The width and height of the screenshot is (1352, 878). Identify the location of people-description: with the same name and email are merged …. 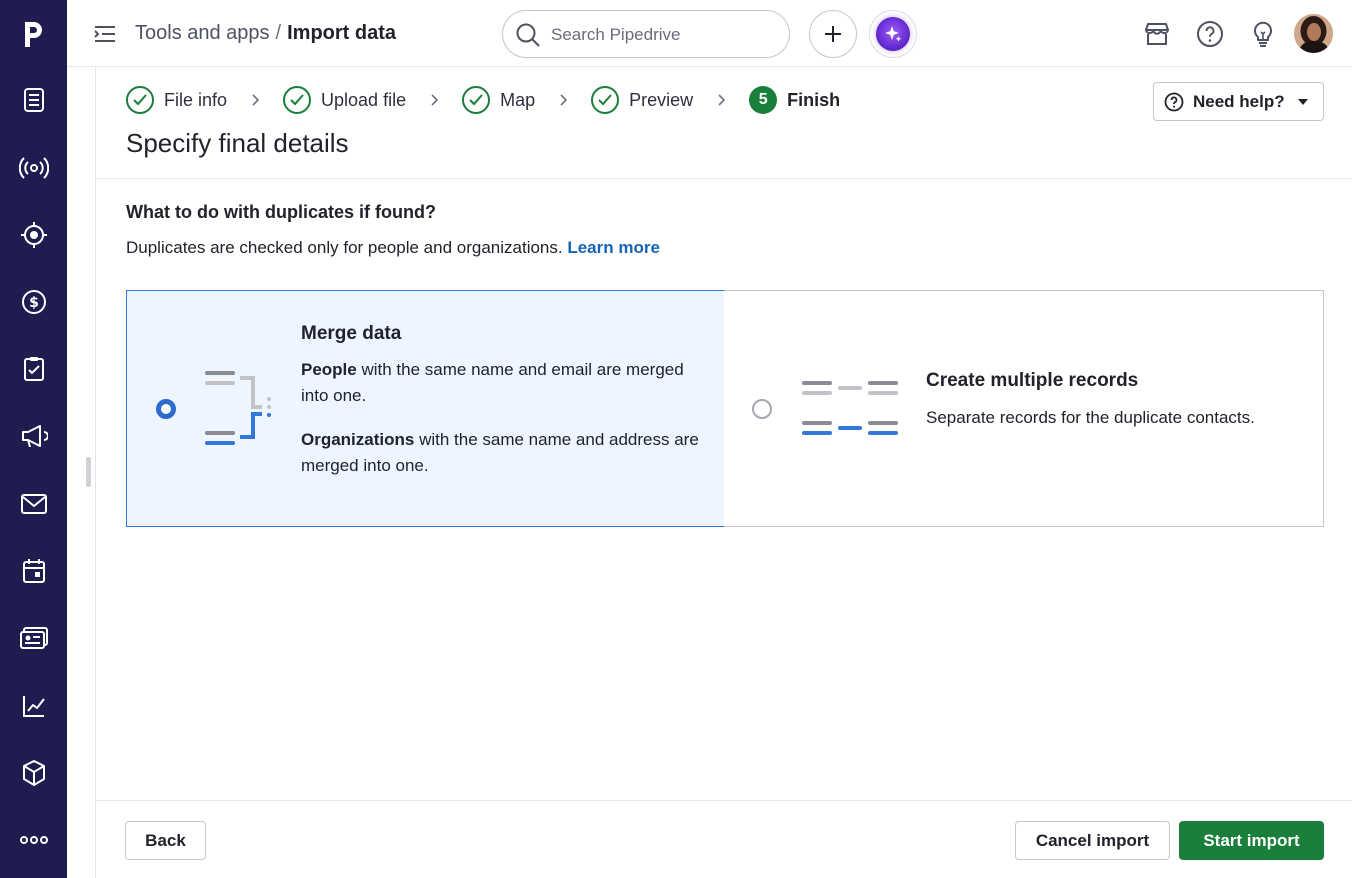
(492, 382).